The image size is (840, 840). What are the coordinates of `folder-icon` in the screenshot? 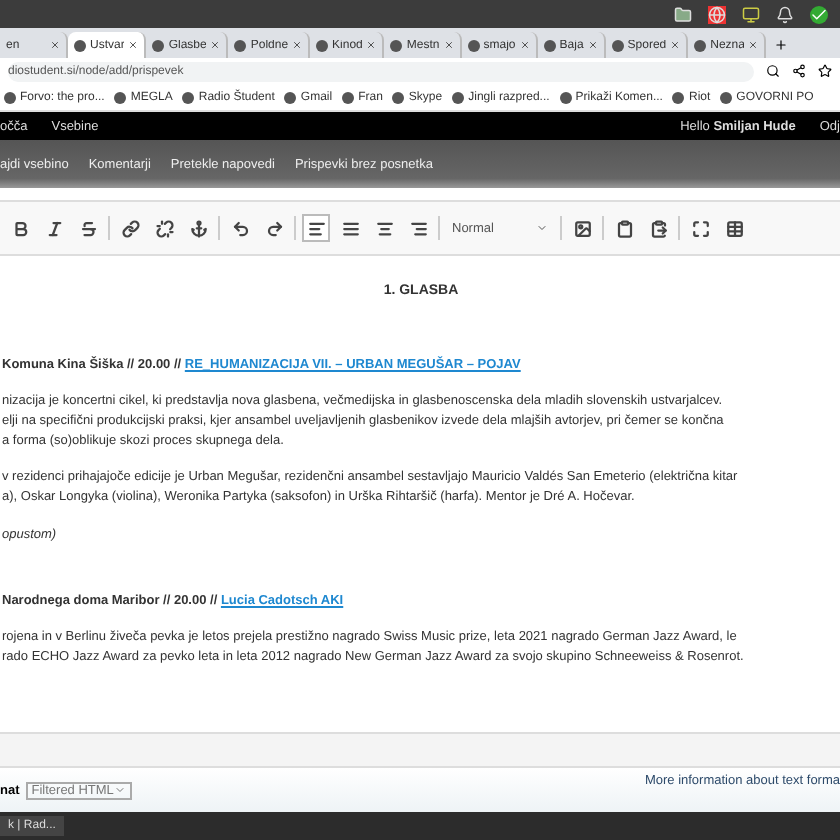 It's located at (683, 14).